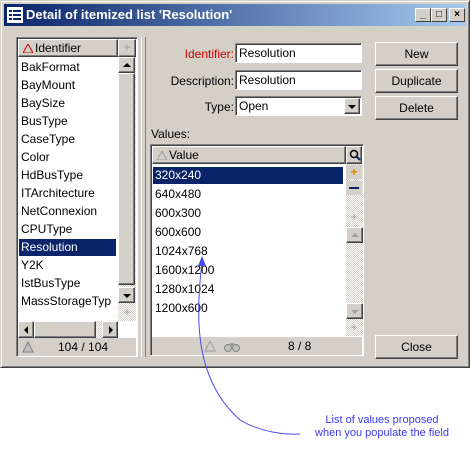 This screenshot has width=472, height=451. Describe the element at coordinates (382, 420) in the screenshot. I see `annotation-line-1: List of values proposed` at that location.